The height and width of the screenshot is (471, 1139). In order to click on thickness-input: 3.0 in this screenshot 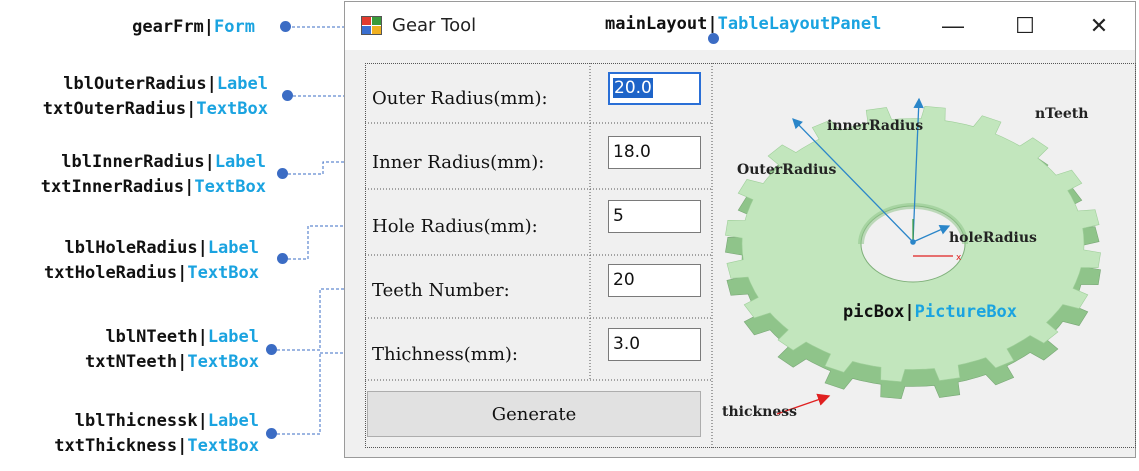, I will do `click(654, 344)`.